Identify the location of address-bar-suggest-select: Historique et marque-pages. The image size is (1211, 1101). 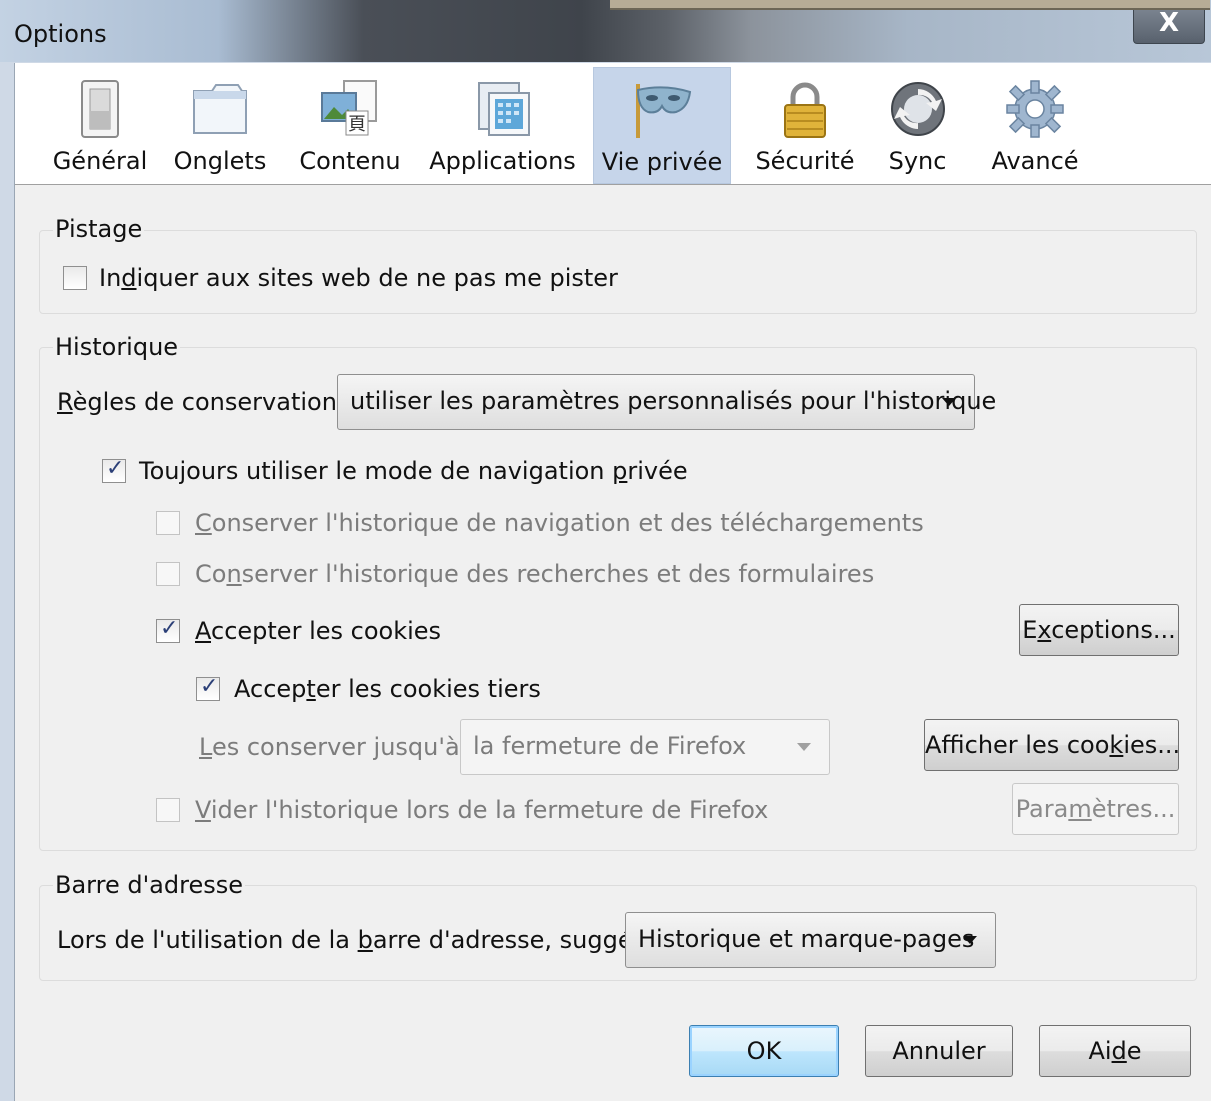
(810, 940).